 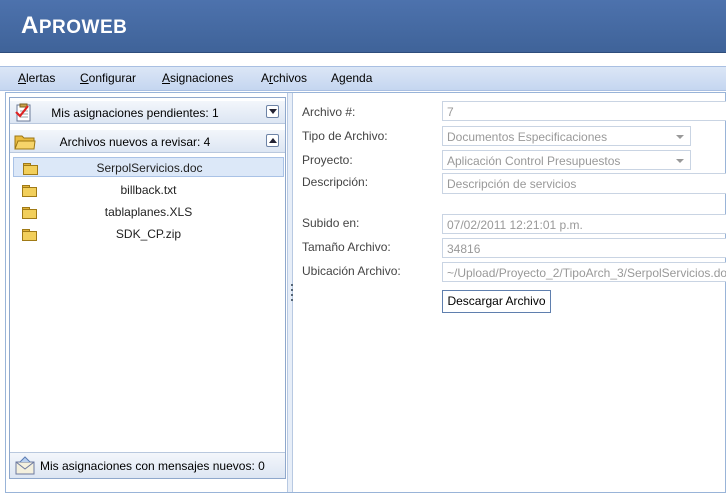 I want to click on pending-assignments-header: Mis asignaciones pendientes: 1, so click(x=147, y=112).